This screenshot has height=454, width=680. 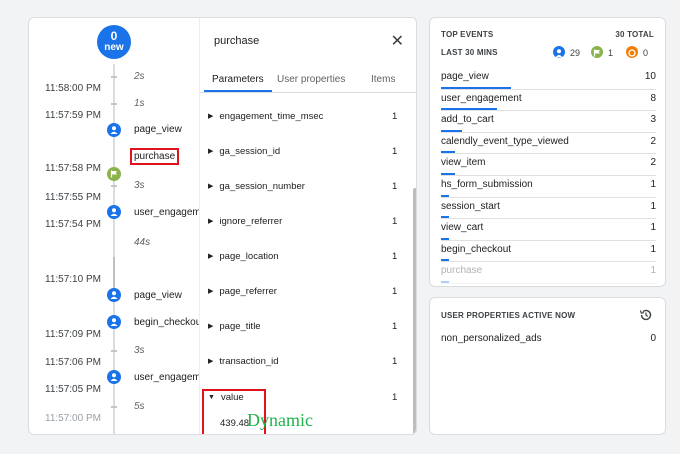 What do you see at coordinates (114, 47) in the screenshot?
I see `new-label: new` at bounding box center [114, 47].